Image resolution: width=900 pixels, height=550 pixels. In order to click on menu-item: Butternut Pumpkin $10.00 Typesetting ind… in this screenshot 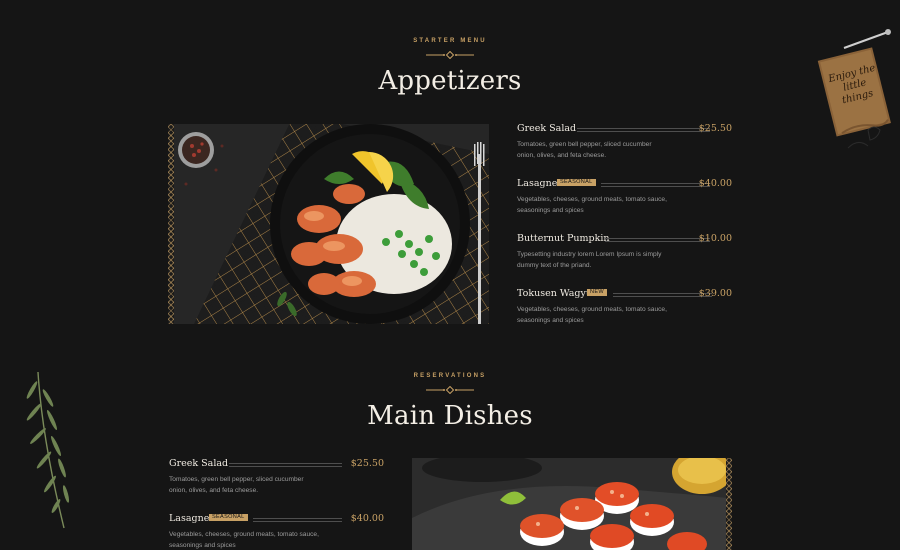, I will do `click(624, 258)`.